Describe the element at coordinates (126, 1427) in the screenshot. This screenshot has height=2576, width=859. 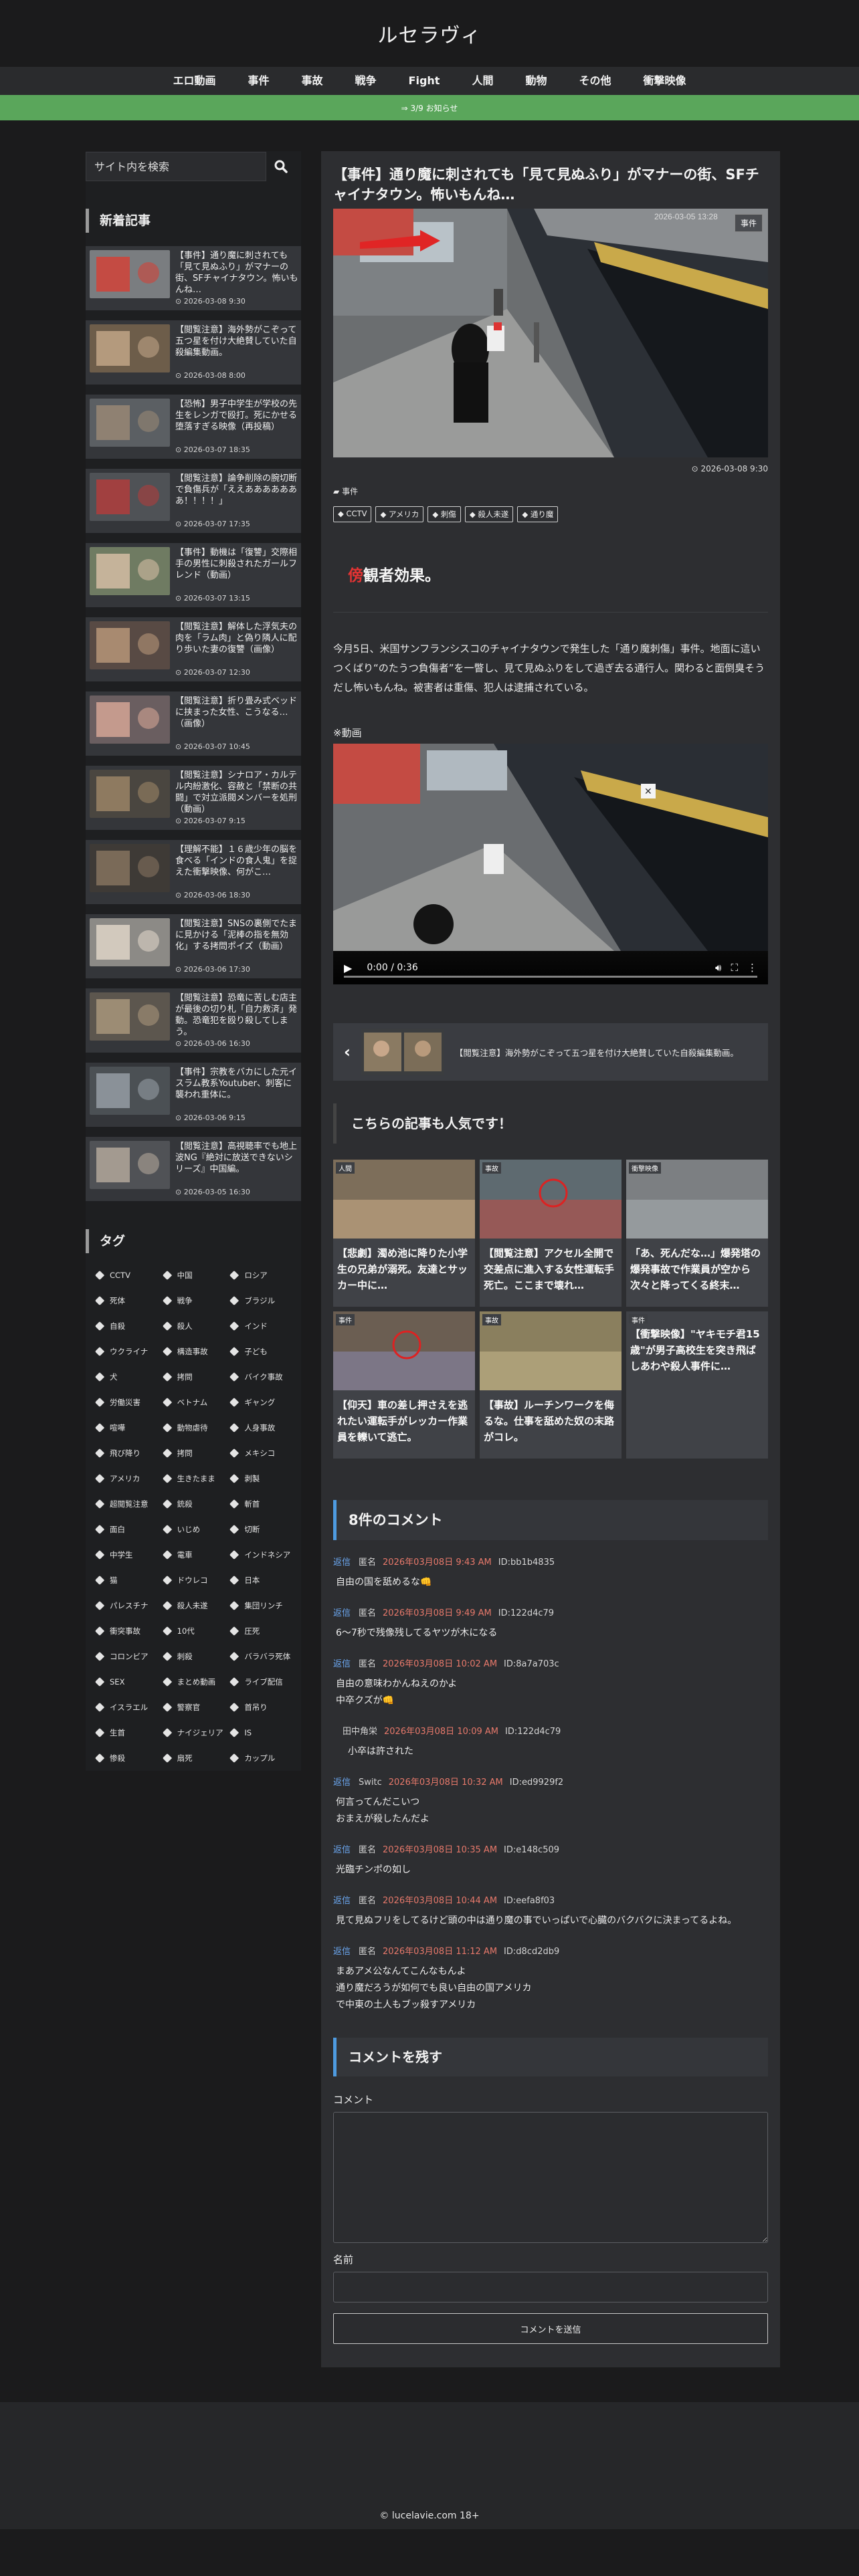
I see `tag-link: 喧嘩` at that location.